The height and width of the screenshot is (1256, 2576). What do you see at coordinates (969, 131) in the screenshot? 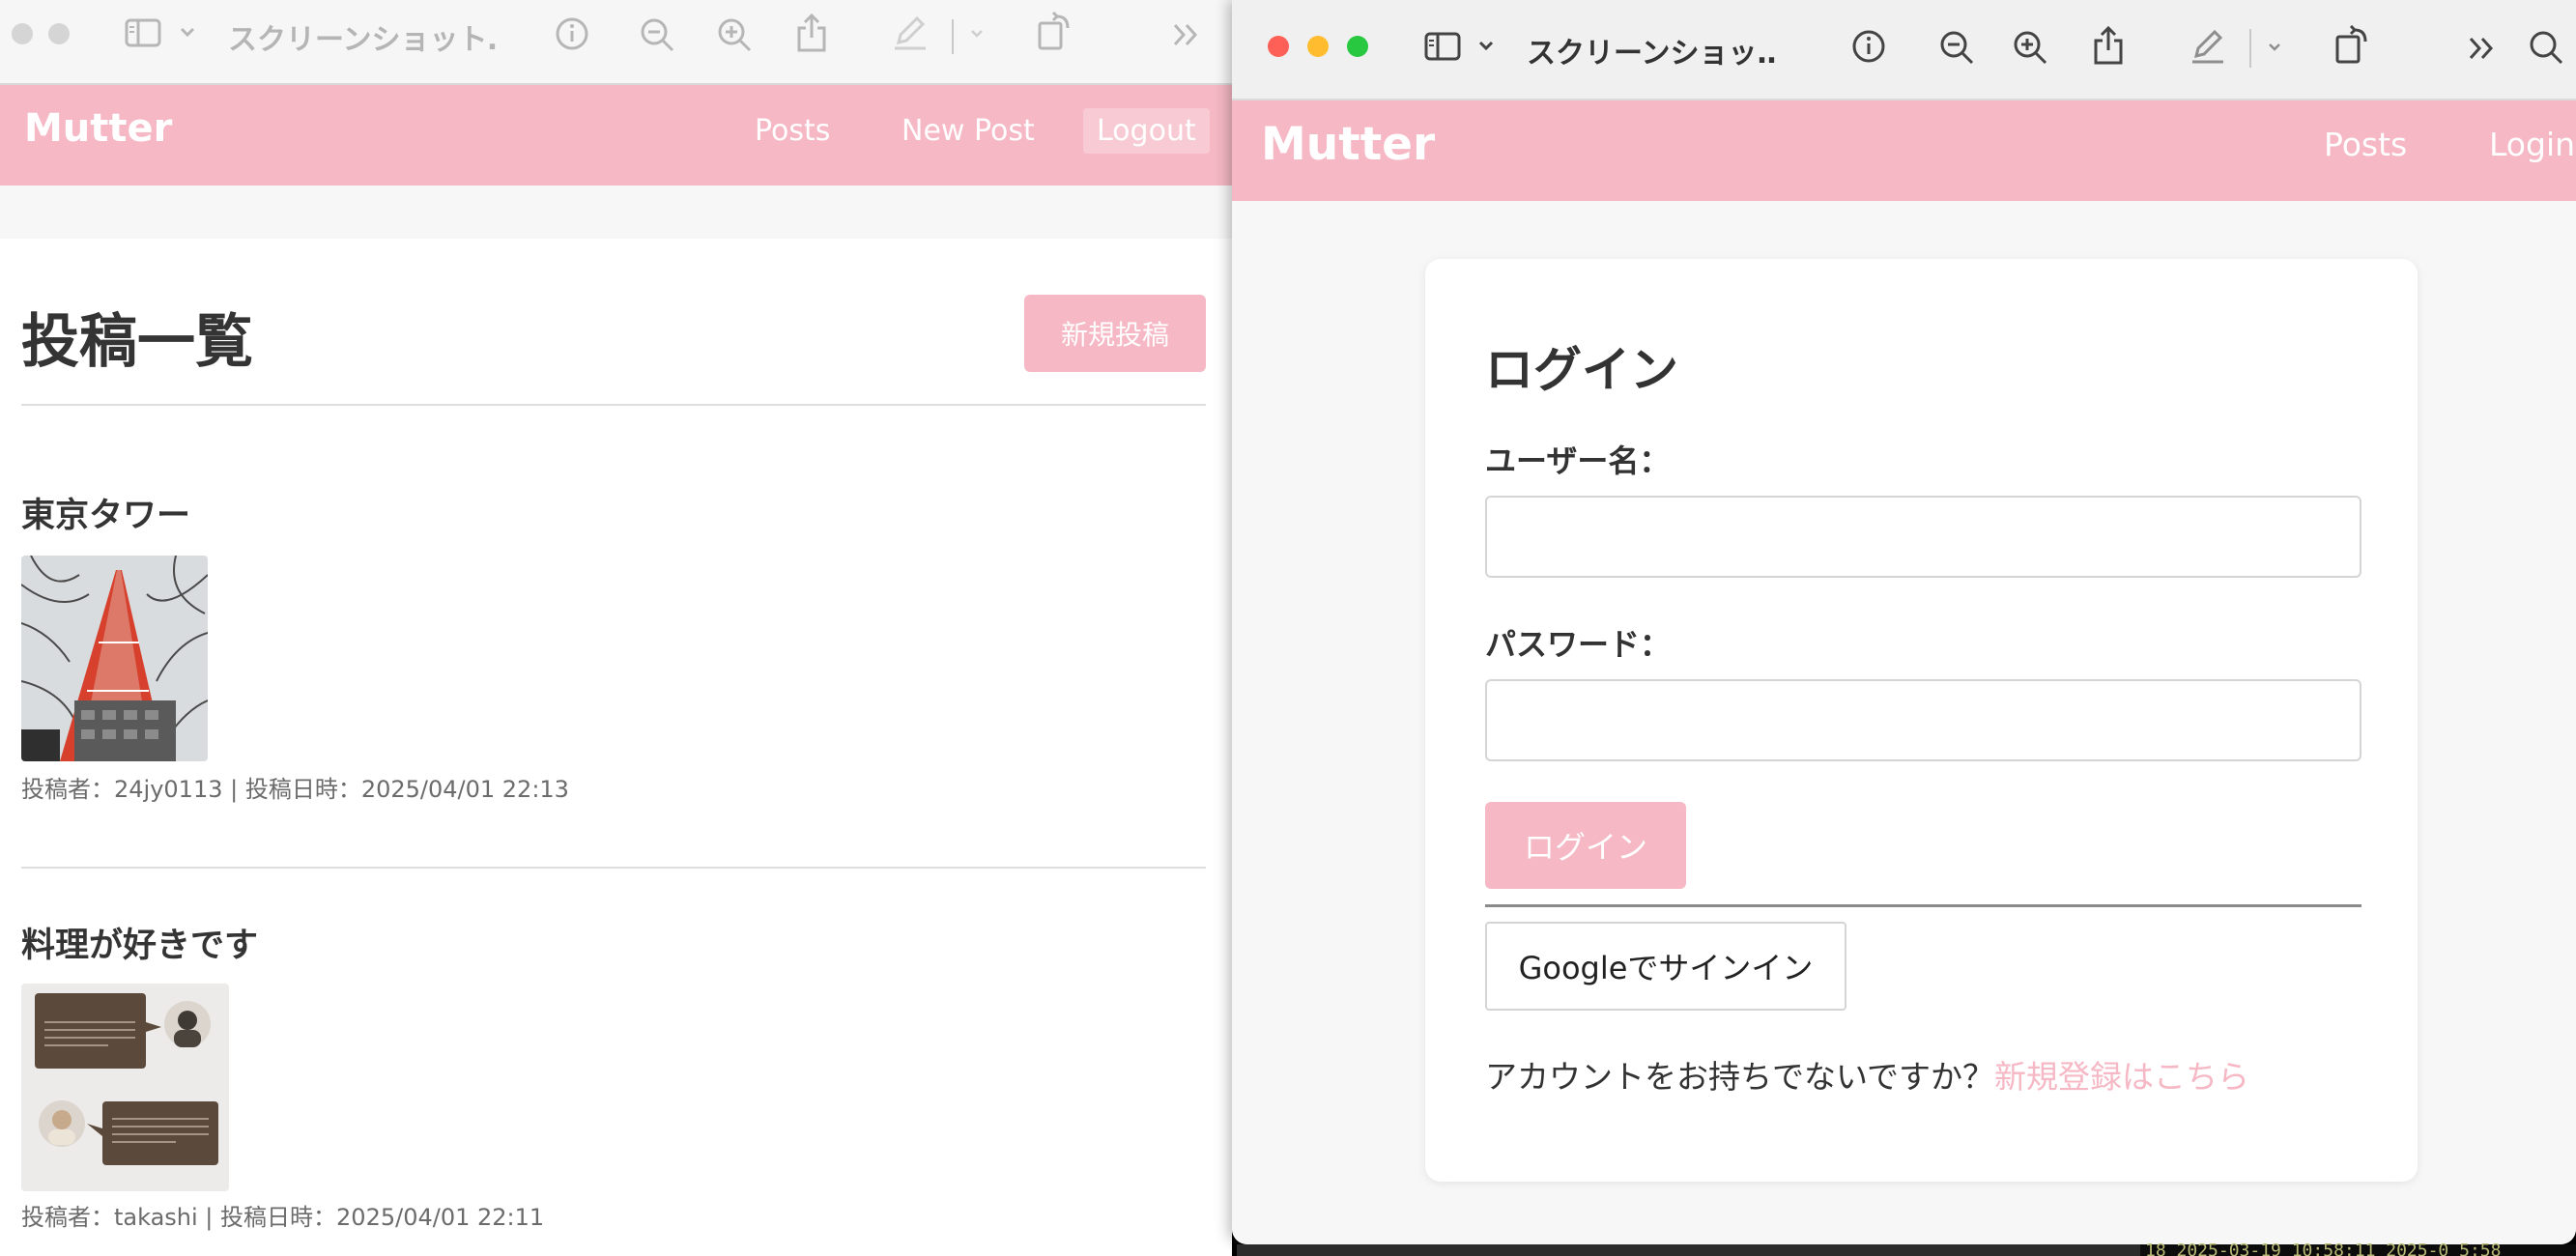
I see `nav-link-new-post: New Post` at bounding box center [969, 131].